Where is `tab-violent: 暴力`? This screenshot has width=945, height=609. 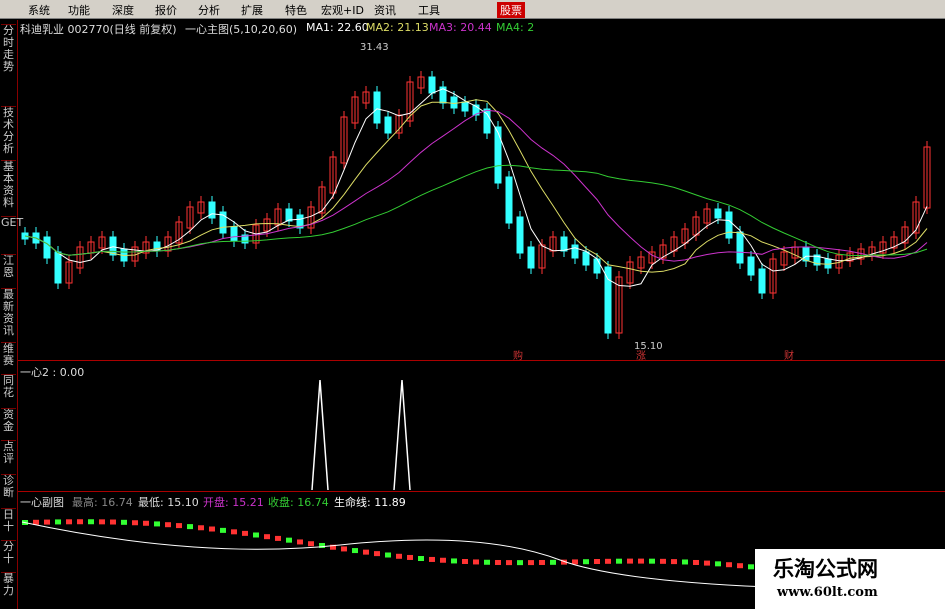
tab-violent: 暴力 is located at coordinates (8, 584).